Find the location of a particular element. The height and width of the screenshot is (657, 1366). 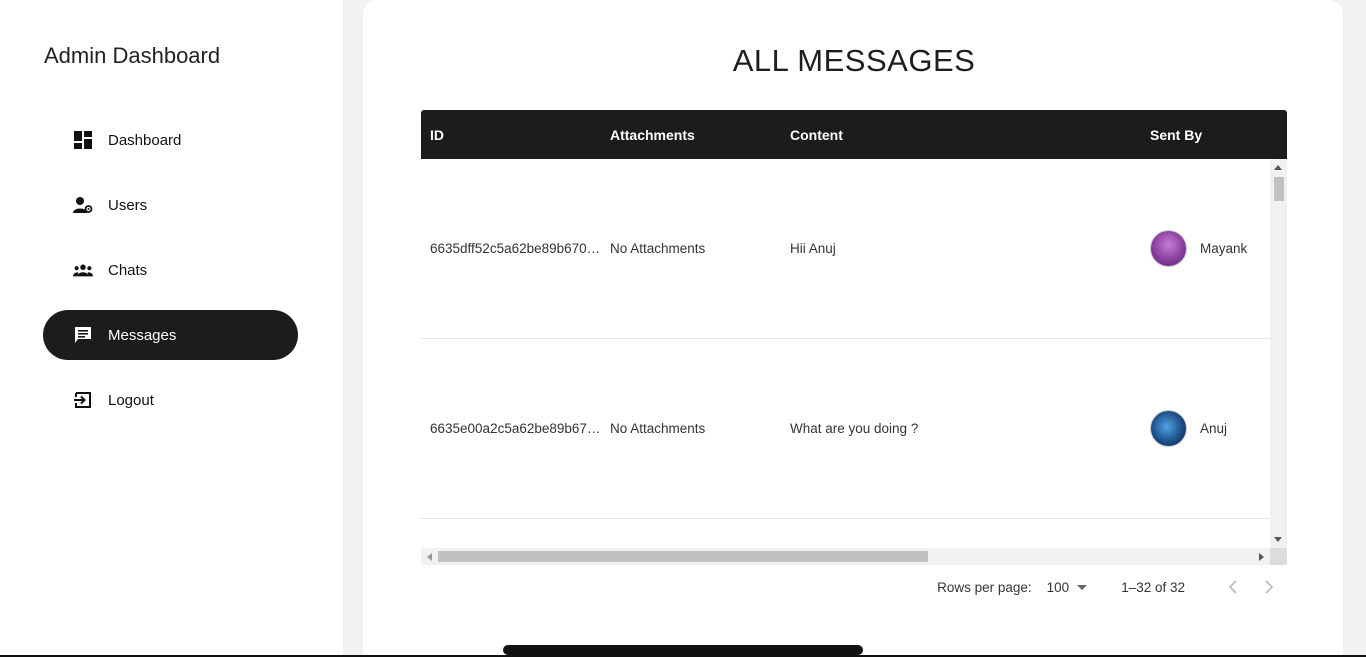

chevron-left-icon is located at coordinates (1232, 587).